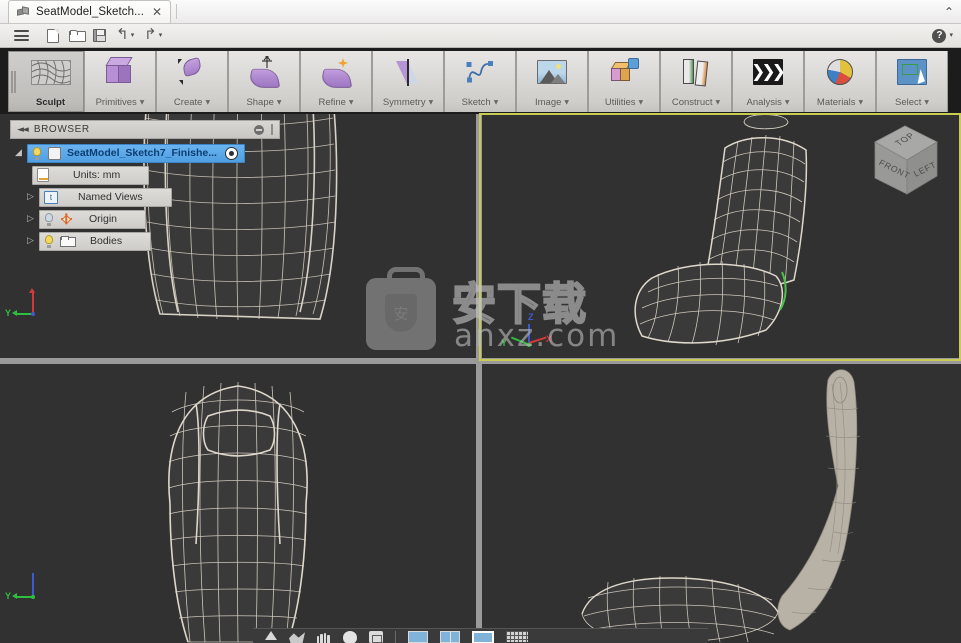  I want to click on view-cube: TOP FRONT LEFT, so click(906, 163).